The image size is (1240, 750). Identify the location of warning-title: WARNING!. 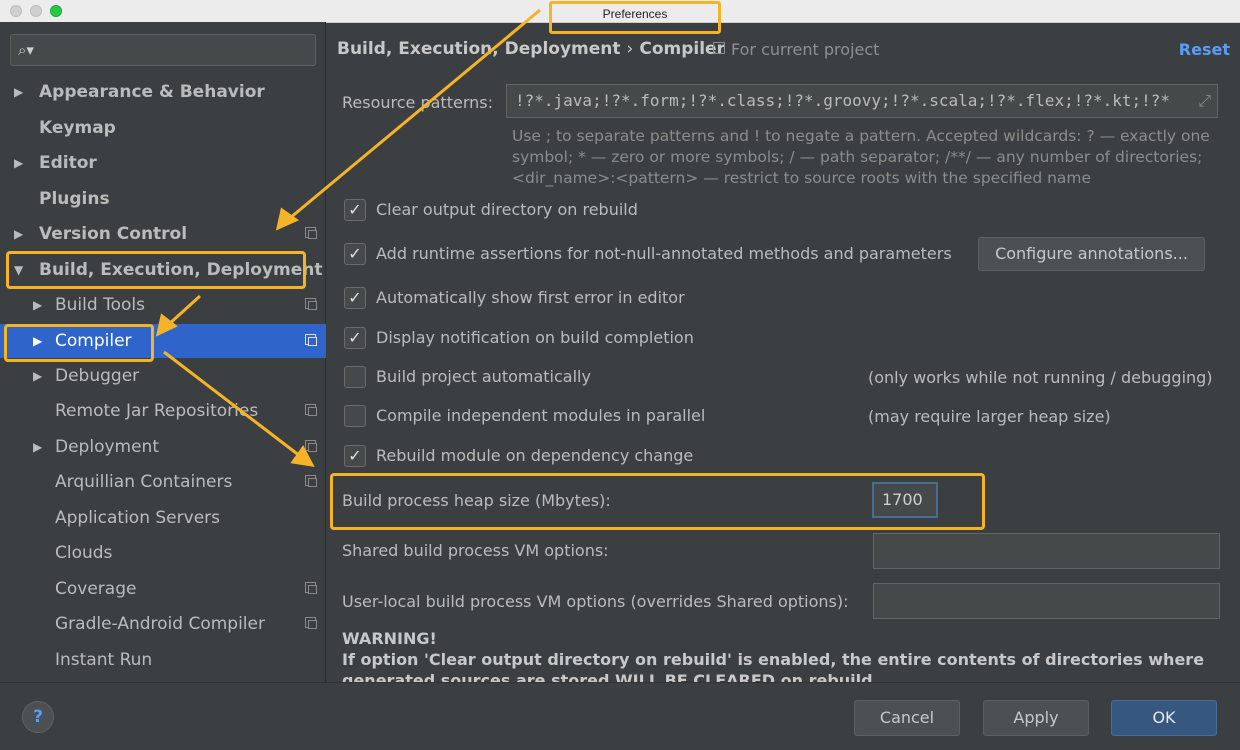
(782, 638).